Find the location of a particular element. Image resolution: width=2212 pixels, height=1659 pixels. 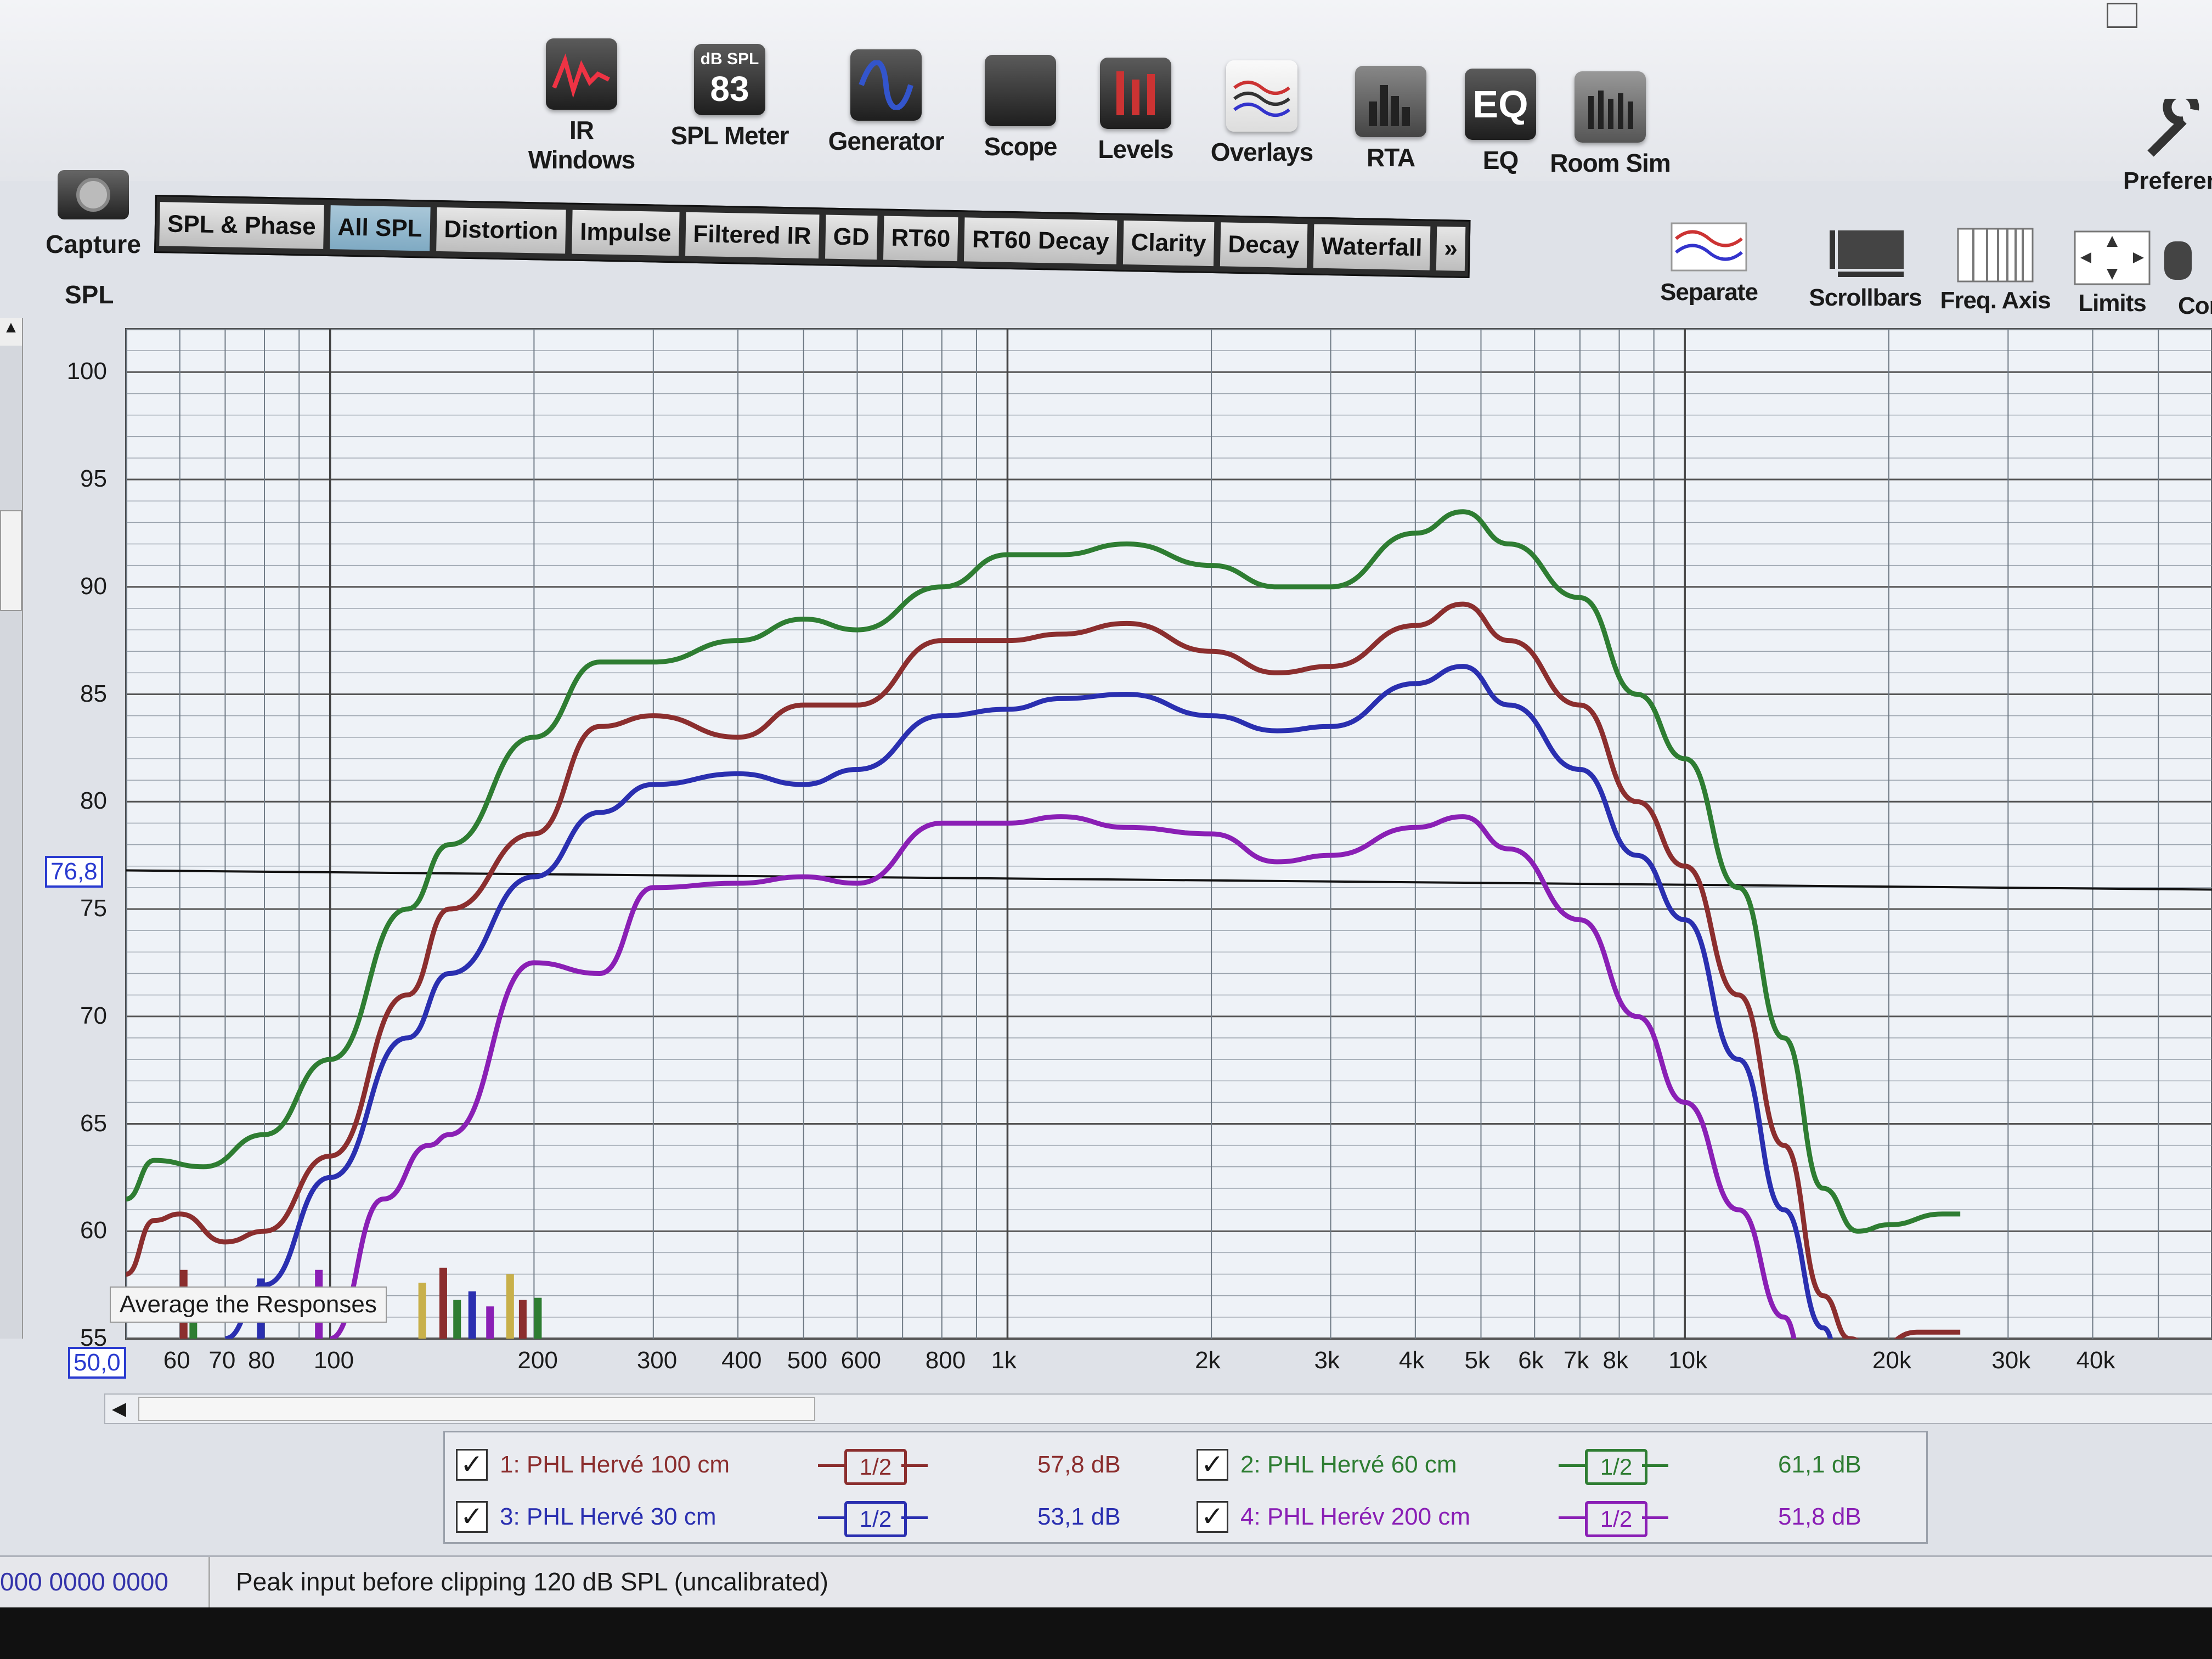

measurement-level: 53,1 dB is located at coordinates (1079, 1517).